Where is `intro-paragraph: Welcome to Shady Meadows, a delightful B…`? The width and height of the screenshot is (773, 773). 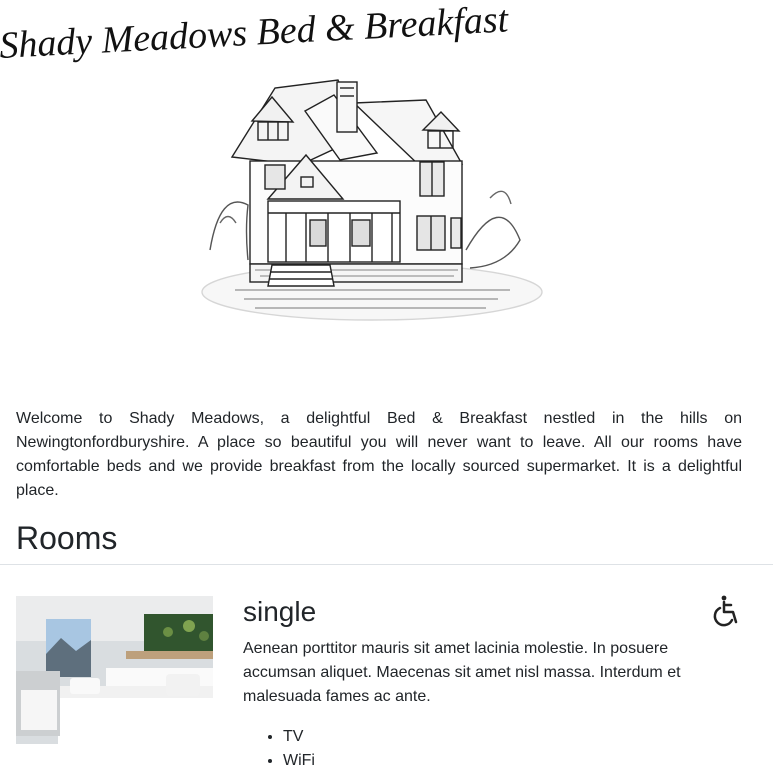 intro-paragraph: Welcome to Shady Meadows, a delightful B… is located at coordinates (379, 454).